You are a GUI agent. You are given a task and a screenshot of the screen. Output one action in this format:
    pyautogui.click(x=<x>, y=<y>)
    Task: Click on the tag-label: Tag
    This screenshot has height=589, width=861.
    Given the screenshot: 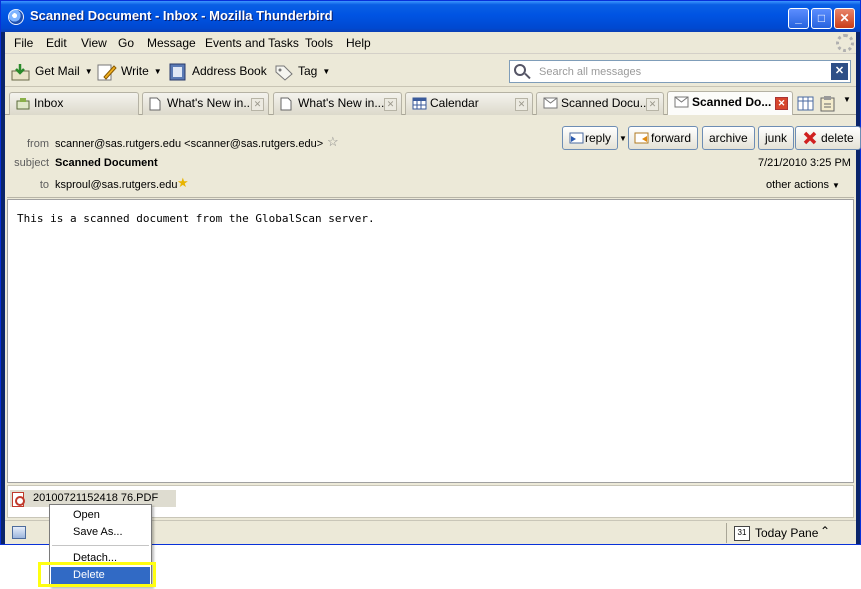 What is the action you would take?
    pyautogui.click(x=308, y=71)
    